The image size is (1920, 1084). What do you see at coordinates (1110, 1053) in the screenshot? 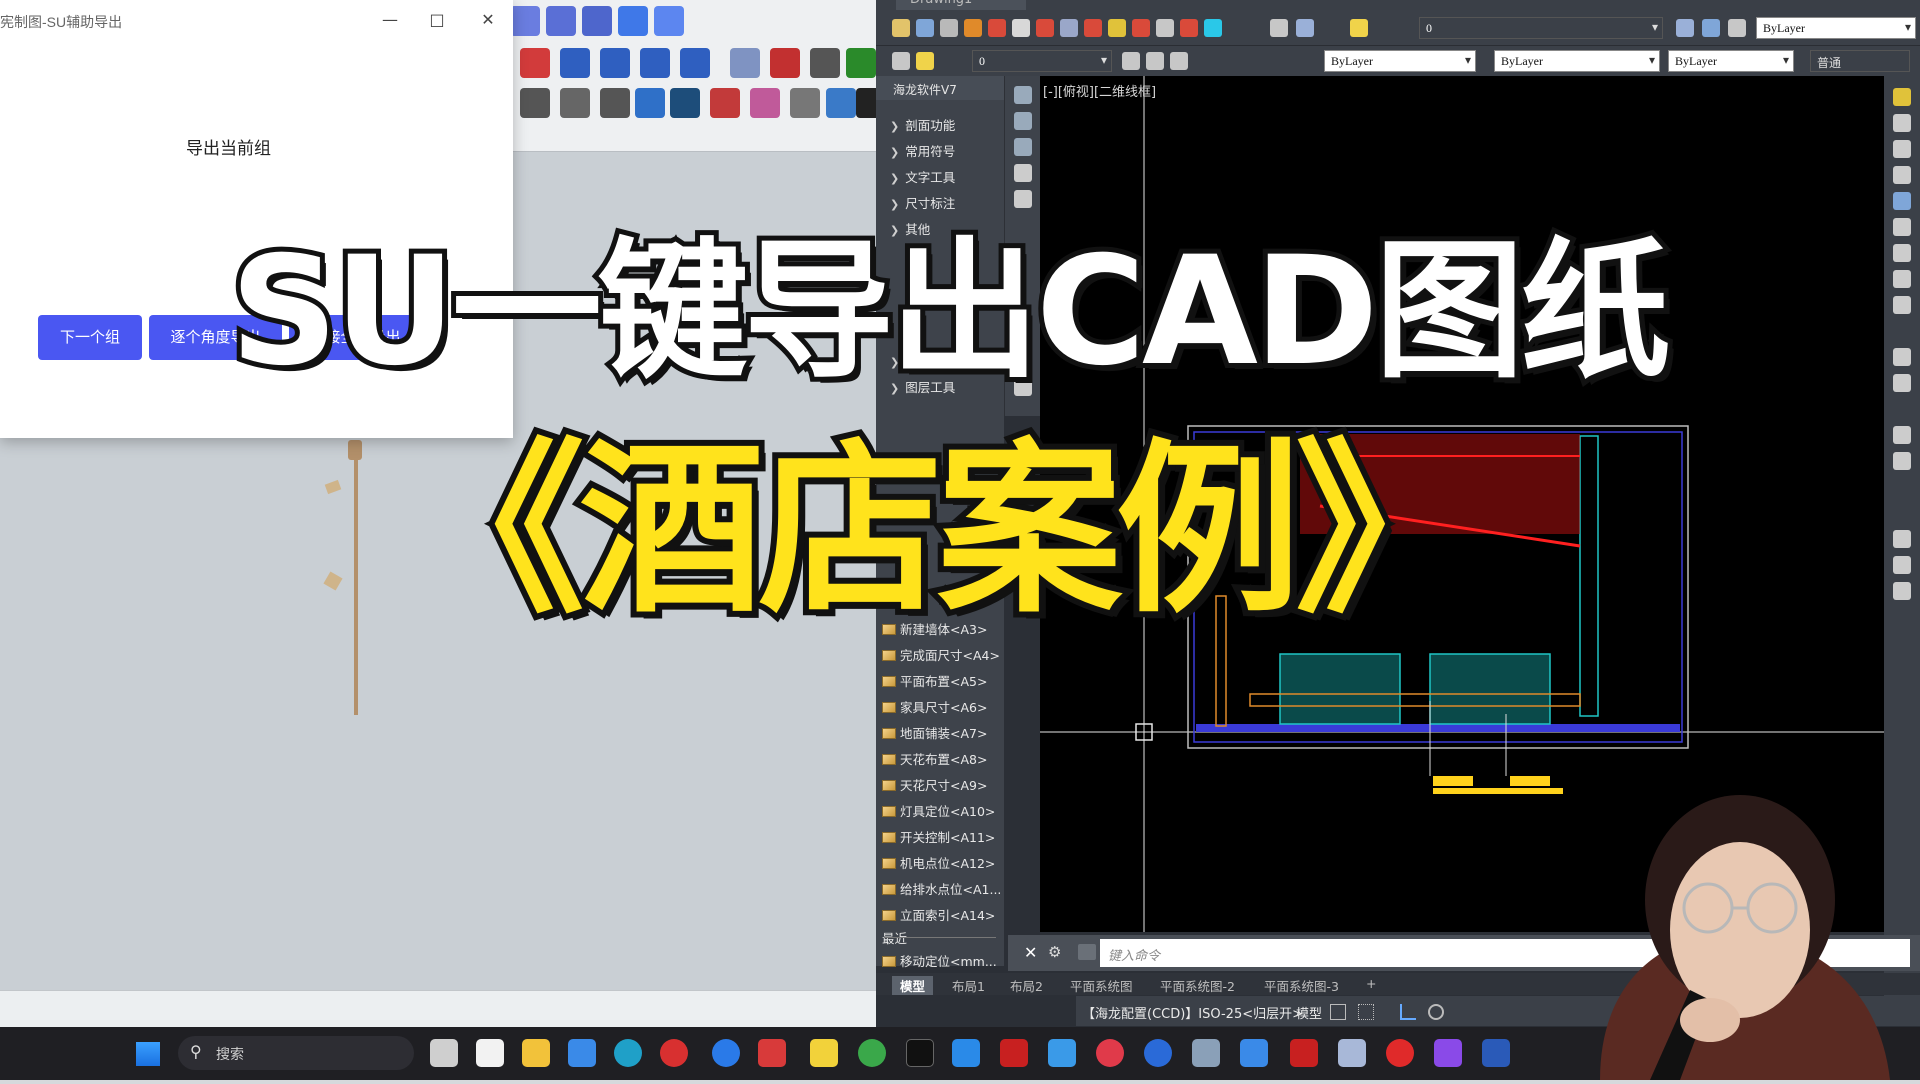
I see `netease-music-icon` at bounding box center [1110, 1053].